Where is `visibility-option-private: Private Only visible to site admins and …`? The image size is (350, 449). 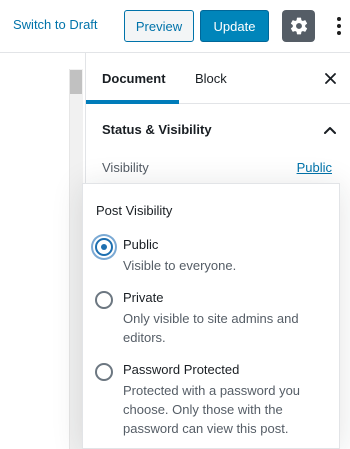 visibility-option-private: Private Only visible to site admins and … is located at coordinates (210, 320).